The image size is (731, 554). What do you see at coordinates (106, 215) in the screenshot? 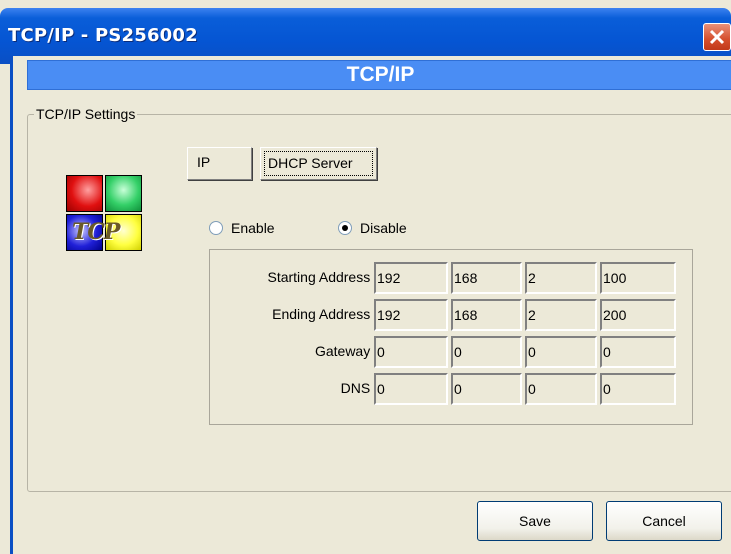
I see `tcpip-logo-icon: TCP` at bounding box center [106, 215].